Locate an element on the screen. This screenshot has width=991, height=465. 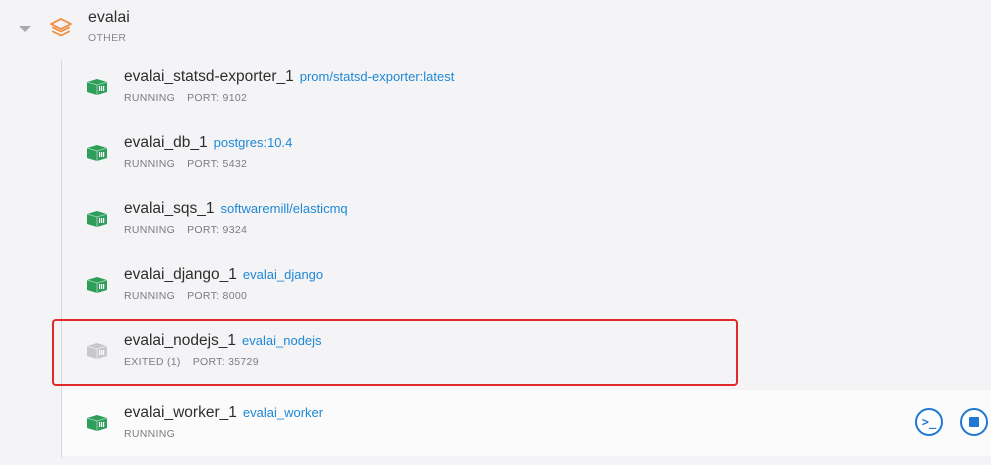
container-name-text: evalai_db_1 is located at coordinates (166, 142).